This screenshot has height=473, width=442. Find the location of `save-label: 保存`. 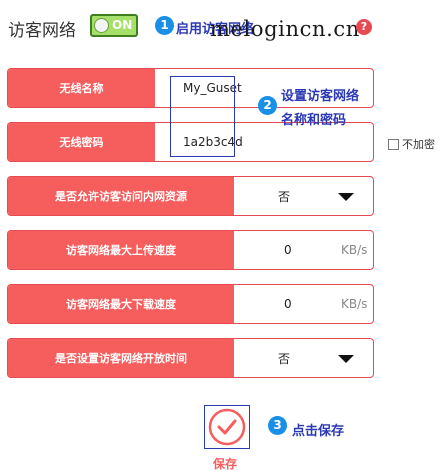

save-label: 保存 is located at coordinates (225, 464).